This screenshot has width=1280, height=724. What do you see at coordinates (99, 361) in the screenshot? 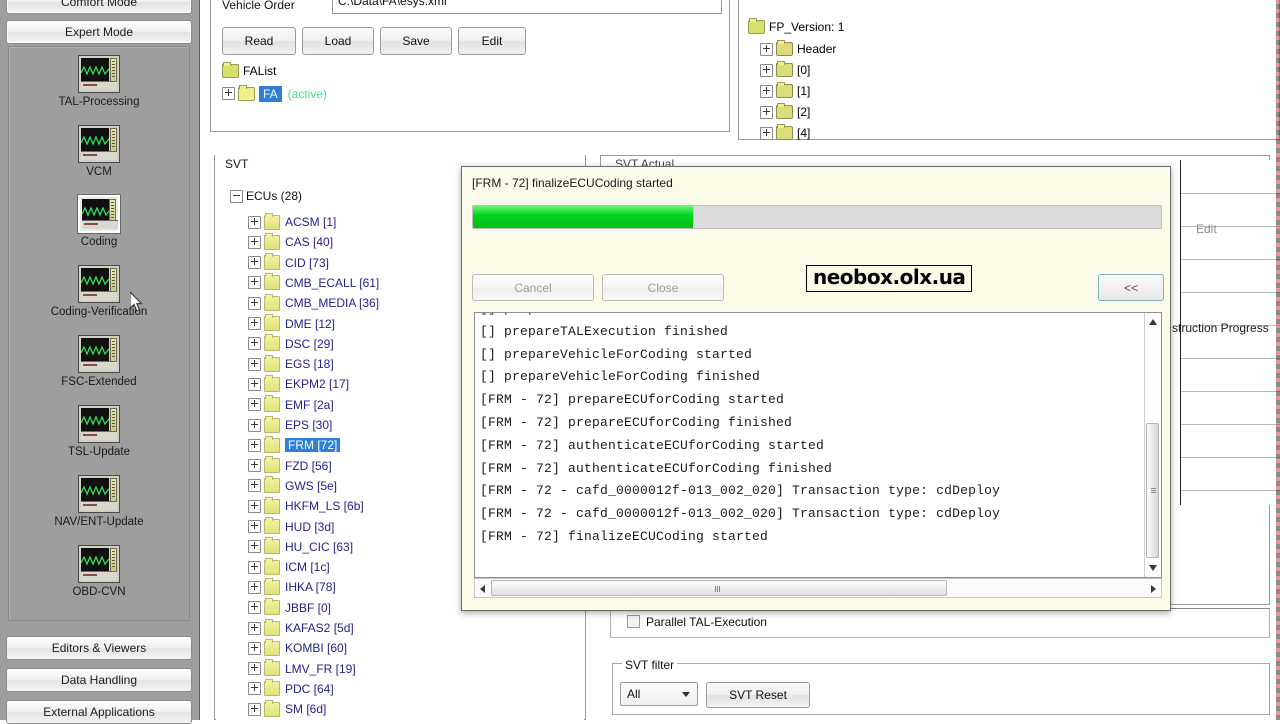
I see `sidebar-item-fsc-extended: FSC-Extended` at bounding box center [99, 361].